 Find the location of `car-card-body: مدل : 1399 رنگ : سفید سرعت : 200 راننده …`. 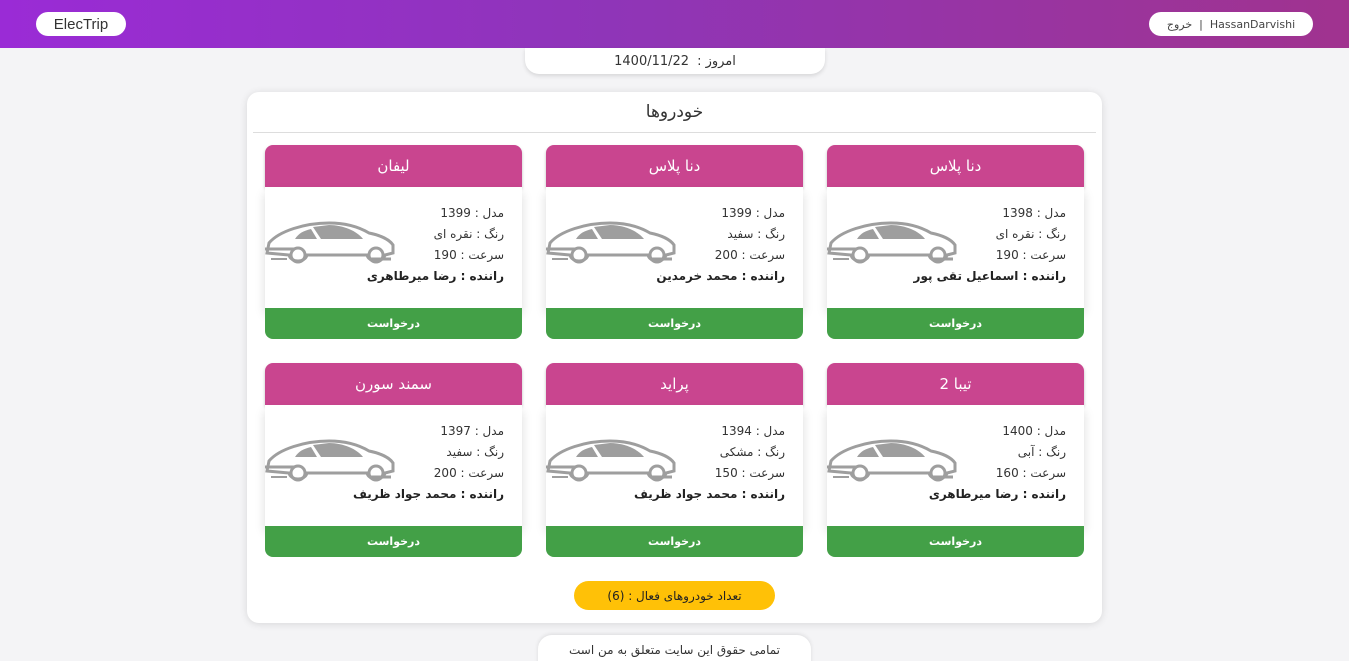

car-card-body: مدل : 1399 رنگ : سفید سرعت : 200 راننده … is located at coordinates (674, 247).